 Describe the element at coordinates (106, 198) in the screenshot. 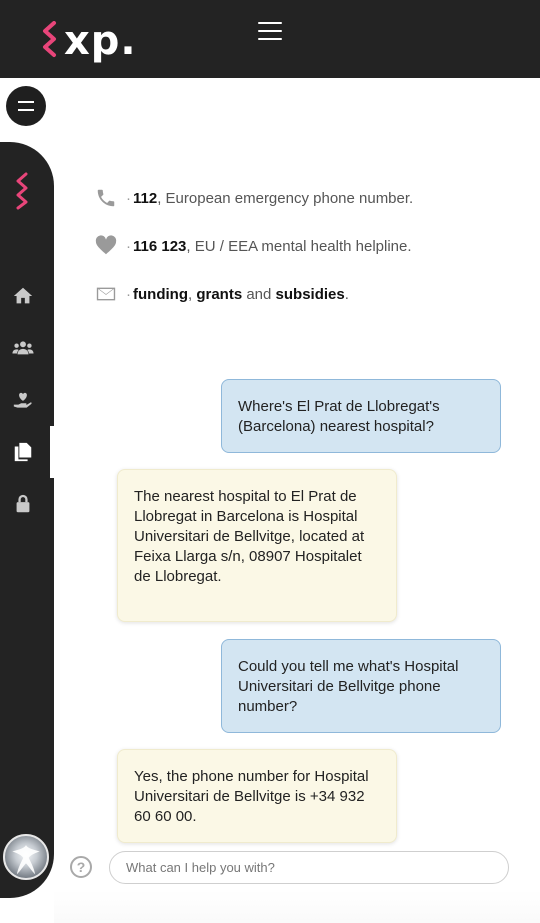

I see `phone-icon` at that location.